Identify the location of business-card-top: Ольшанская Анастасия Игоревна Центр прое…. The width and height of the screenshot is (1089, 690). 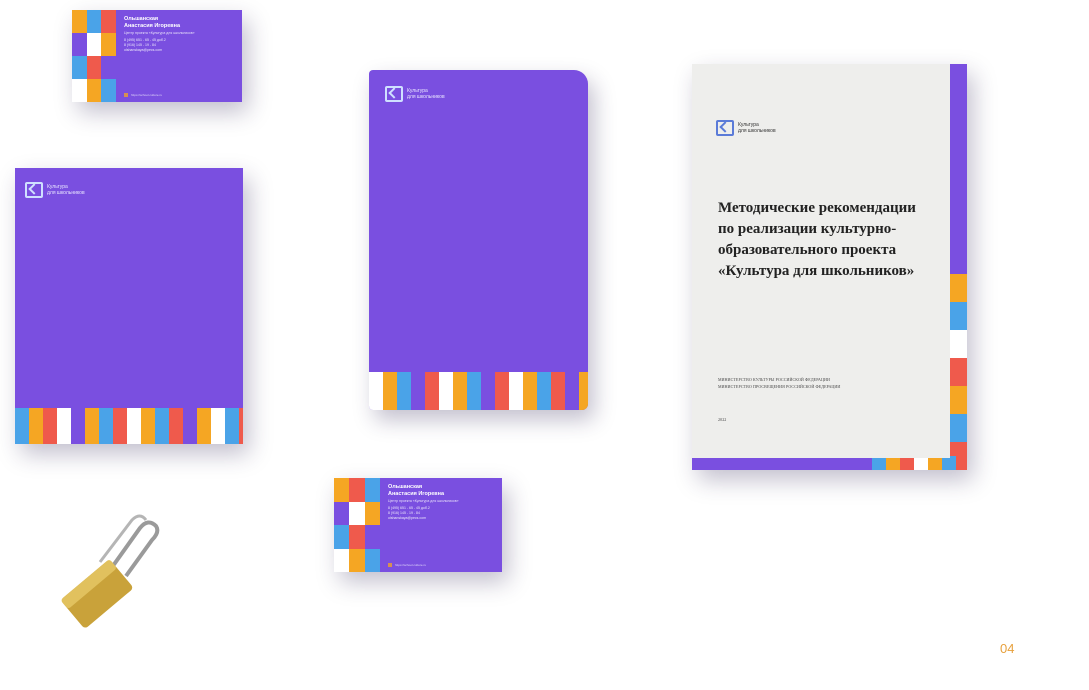
(157, 56).